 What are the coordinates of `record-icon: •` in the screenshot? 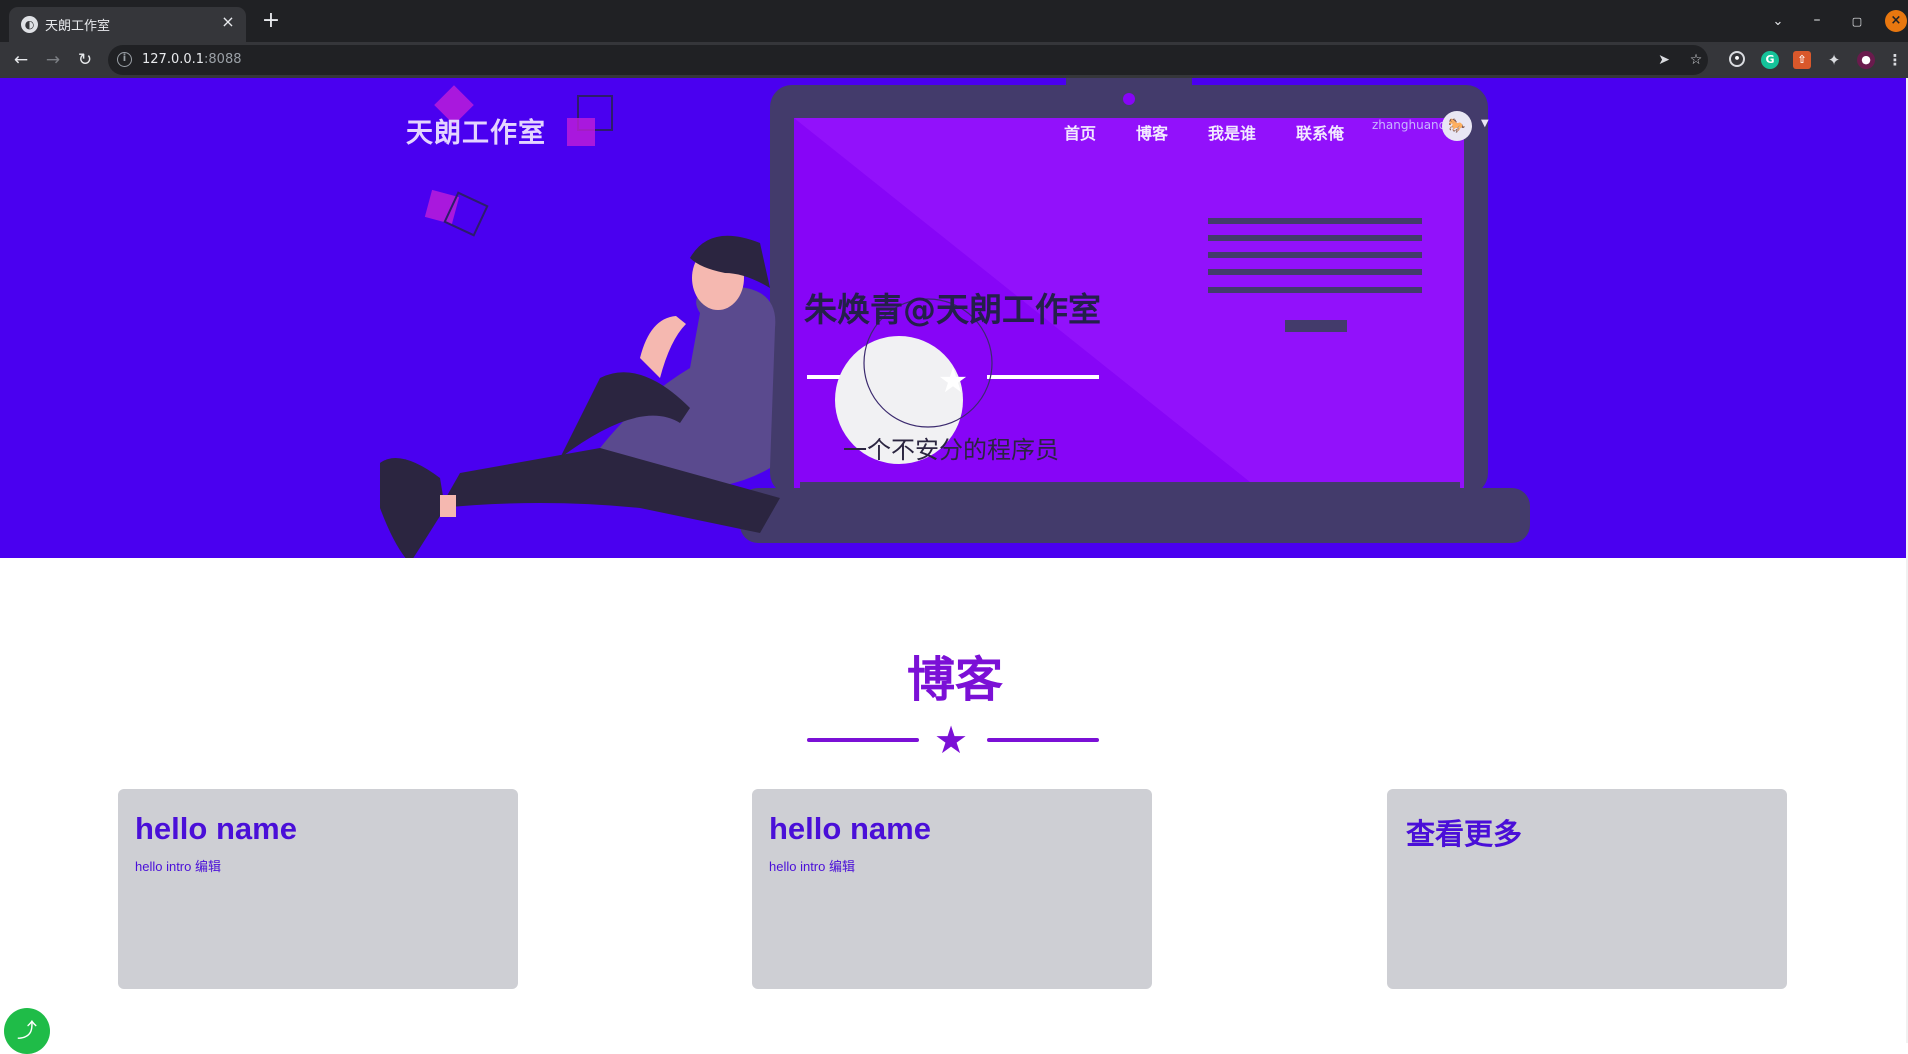 It's located at (1737, 59).